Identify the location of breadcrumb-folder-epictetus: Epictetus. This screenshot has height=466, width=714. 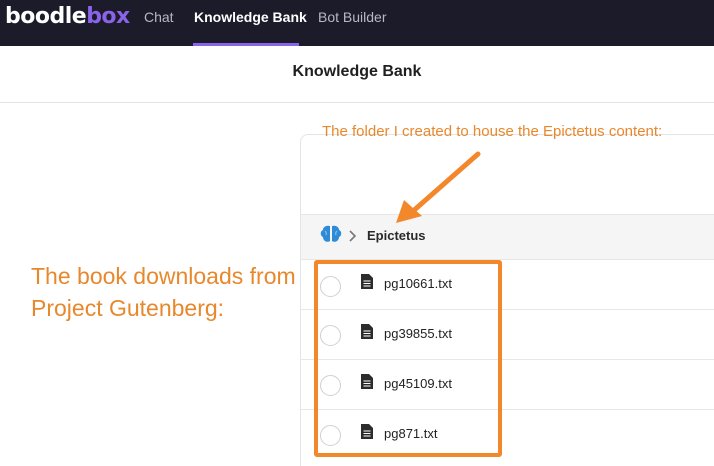
(396, 235).